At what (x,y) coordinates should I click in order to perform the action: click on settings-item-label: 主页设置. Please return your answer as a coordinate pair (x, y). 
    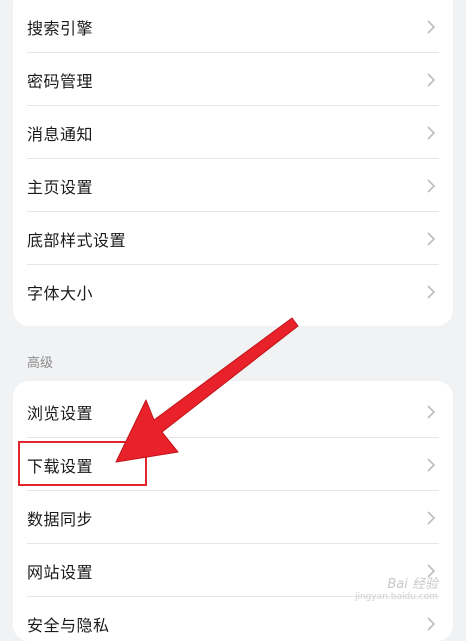
    Looking at the image, I should click on (60, 187).